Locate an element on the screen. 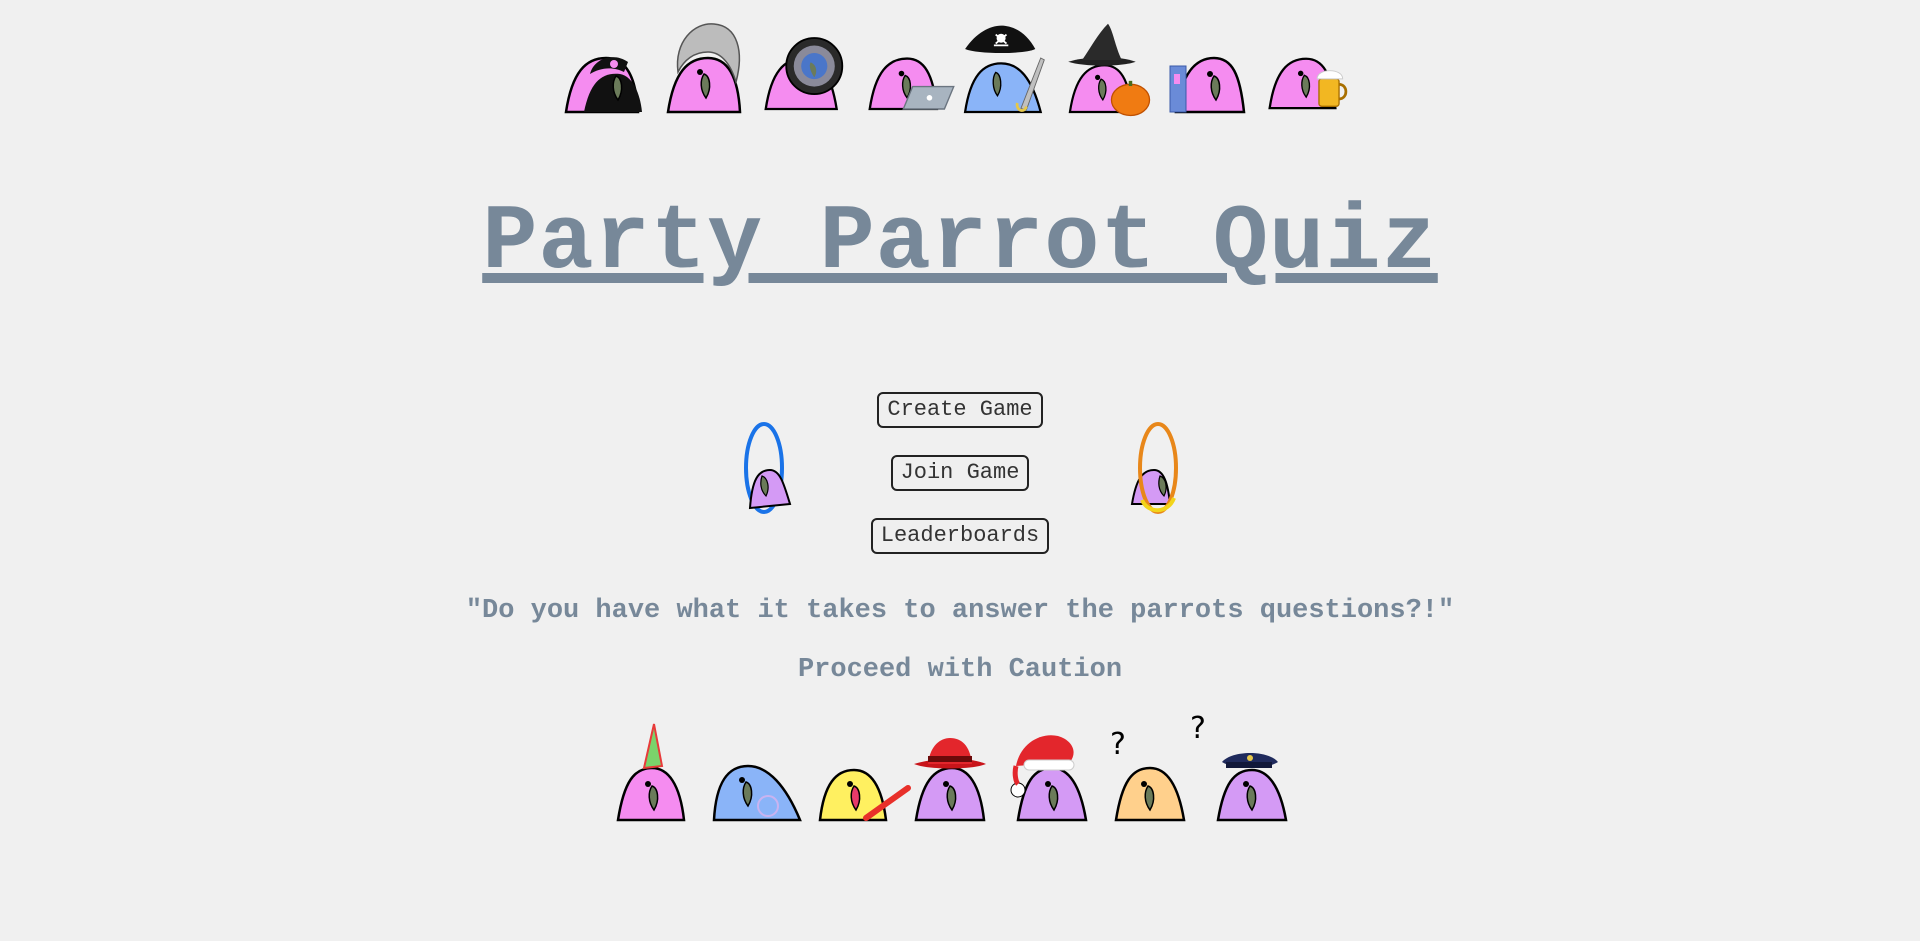 This screenshot has height=941, width=1920. page-title: Party Parrot Quiz is located at coordinates (960, 242).